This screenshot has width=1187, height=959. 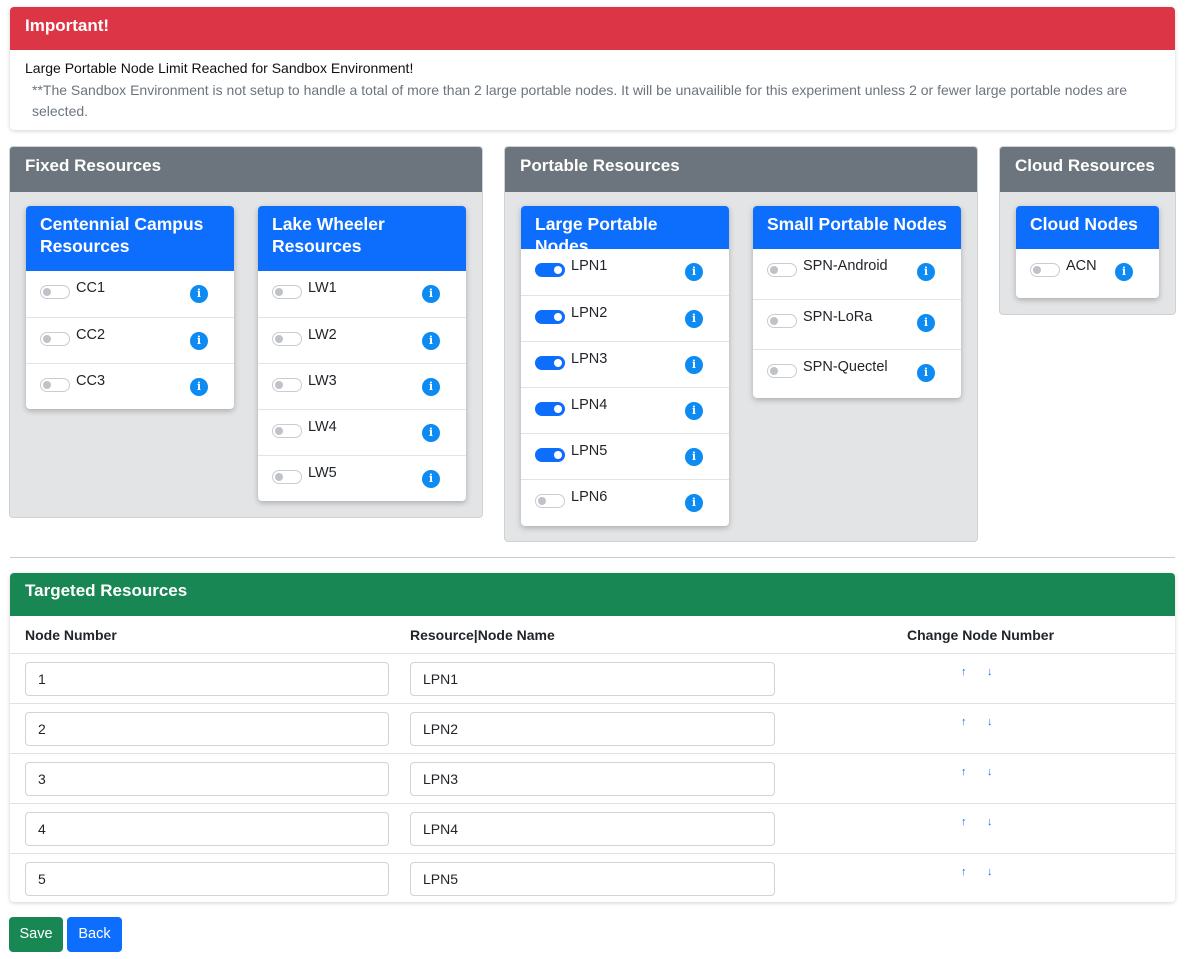 I want to click on node-toggle-spn-android, so click(x=782, y=270).